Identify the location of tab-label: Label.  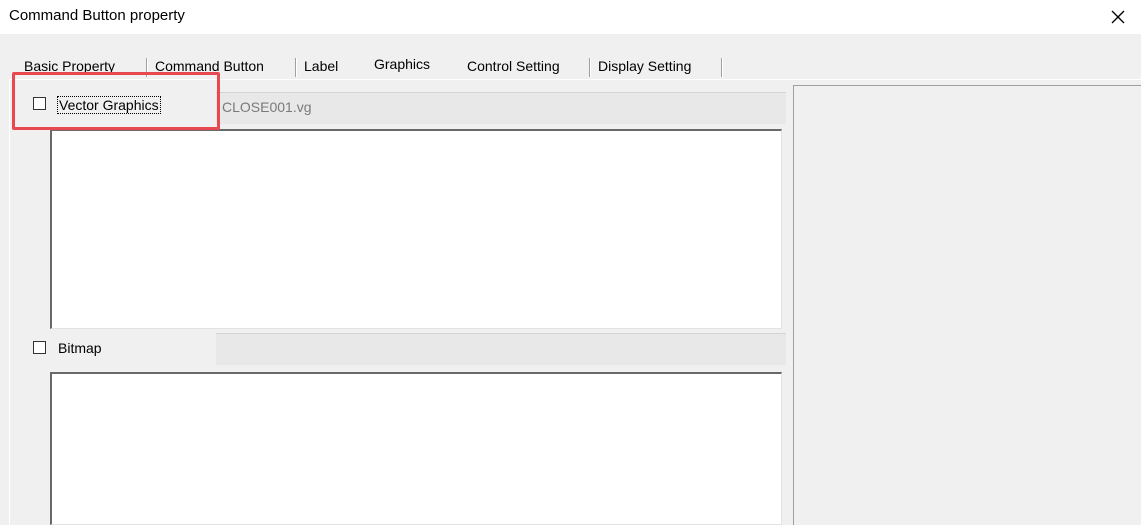
(325, 67).